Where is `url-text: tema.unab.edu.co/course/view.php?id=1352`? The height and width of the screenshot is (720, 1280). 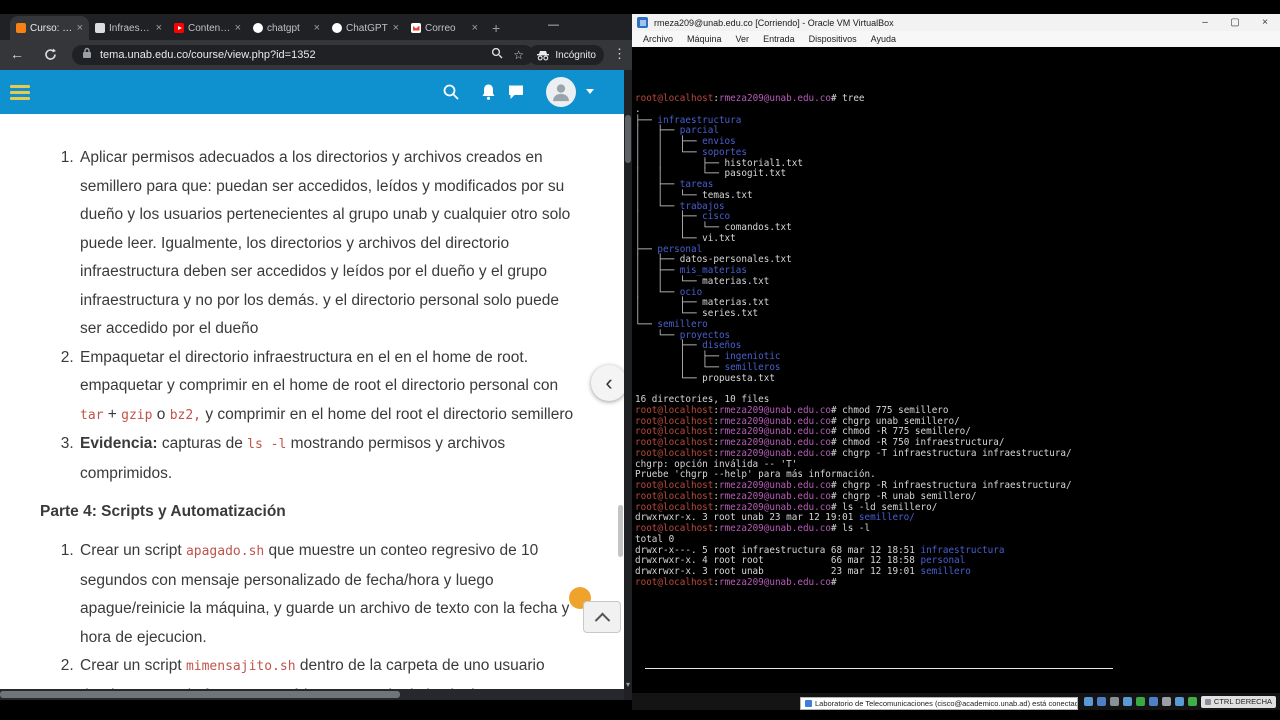 url-text: tema.unab.edu.co/course/view.php?id=1352 is located at coordinates (295, 55).